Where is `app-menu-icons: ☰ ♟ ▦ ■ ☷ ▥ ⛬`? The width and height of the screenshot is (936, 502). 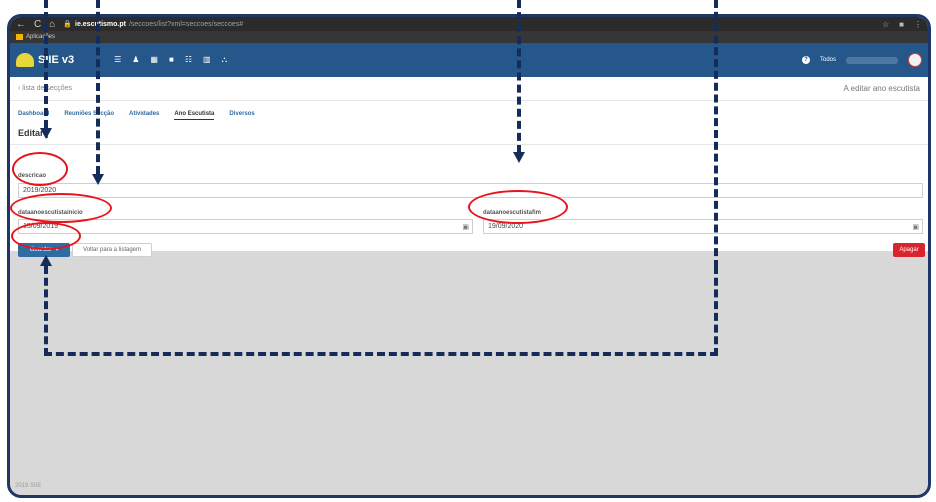
app-menu-icons: ☰ ♟ ▦ ■ ☷ ▥ ⛬ is located at coordinates (170, 60).